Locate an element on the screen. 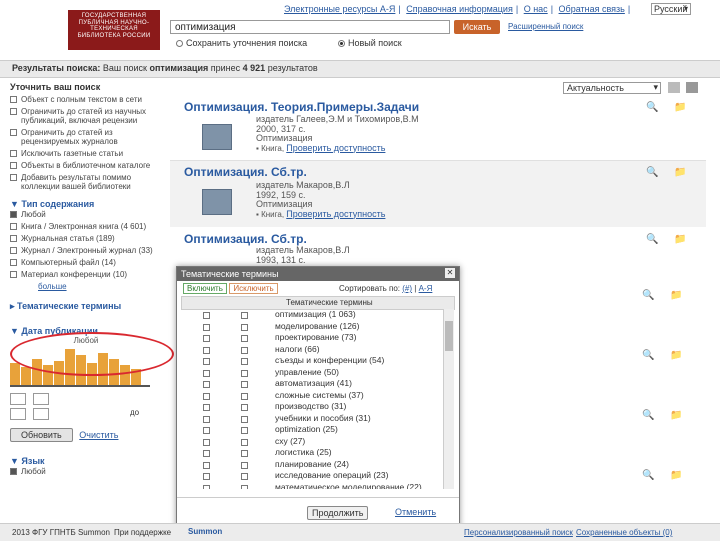 This screenshot has width=720, height=541. date-from-year-select is located at coordinates (40, 399).